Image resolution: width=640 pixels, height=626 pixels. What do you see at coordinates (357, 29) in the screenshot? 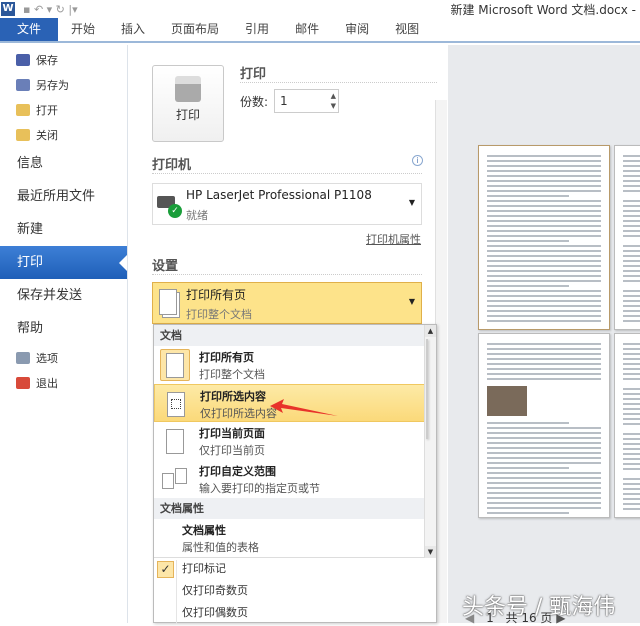
I see `tab-review: 审阅` at bounding box center [357, 29].